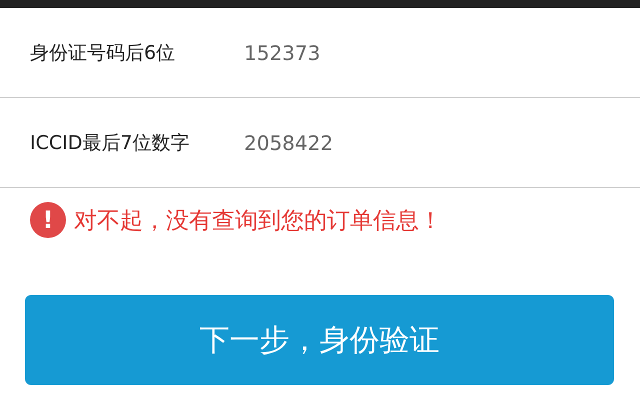 Image resolution: width=640 pixels, height=414 pixels. Describe the element at coordinates (103, 53) in the screenshot. I see `field-label: 身份证号码后6位` at that location.